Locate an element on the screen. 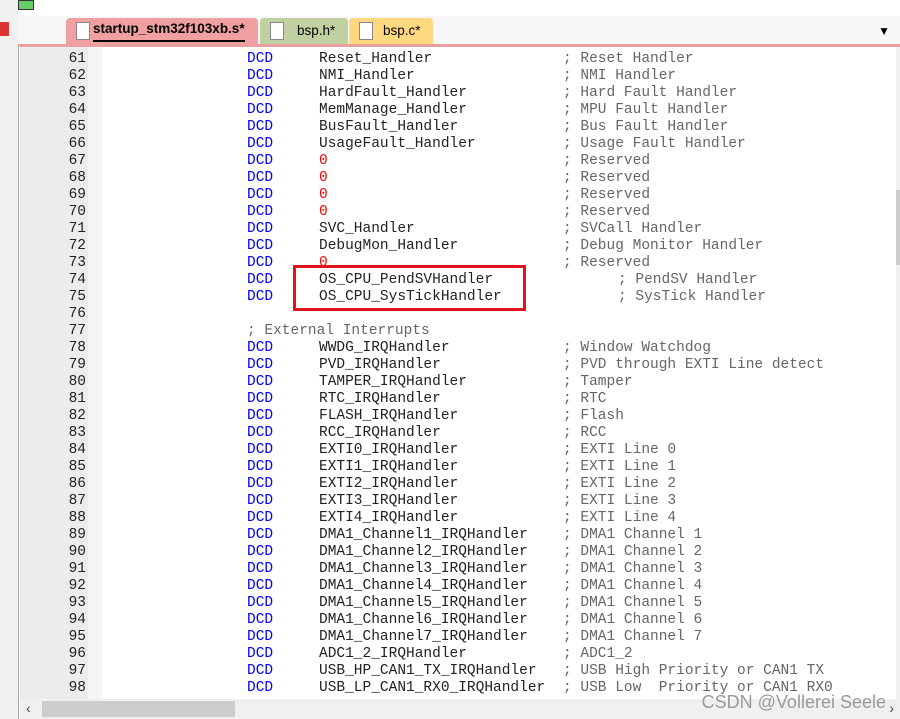 Image resolution: width=900 pixels, height=719 pixels. operand: Reset_Handler is located at coordinates (376, 59).